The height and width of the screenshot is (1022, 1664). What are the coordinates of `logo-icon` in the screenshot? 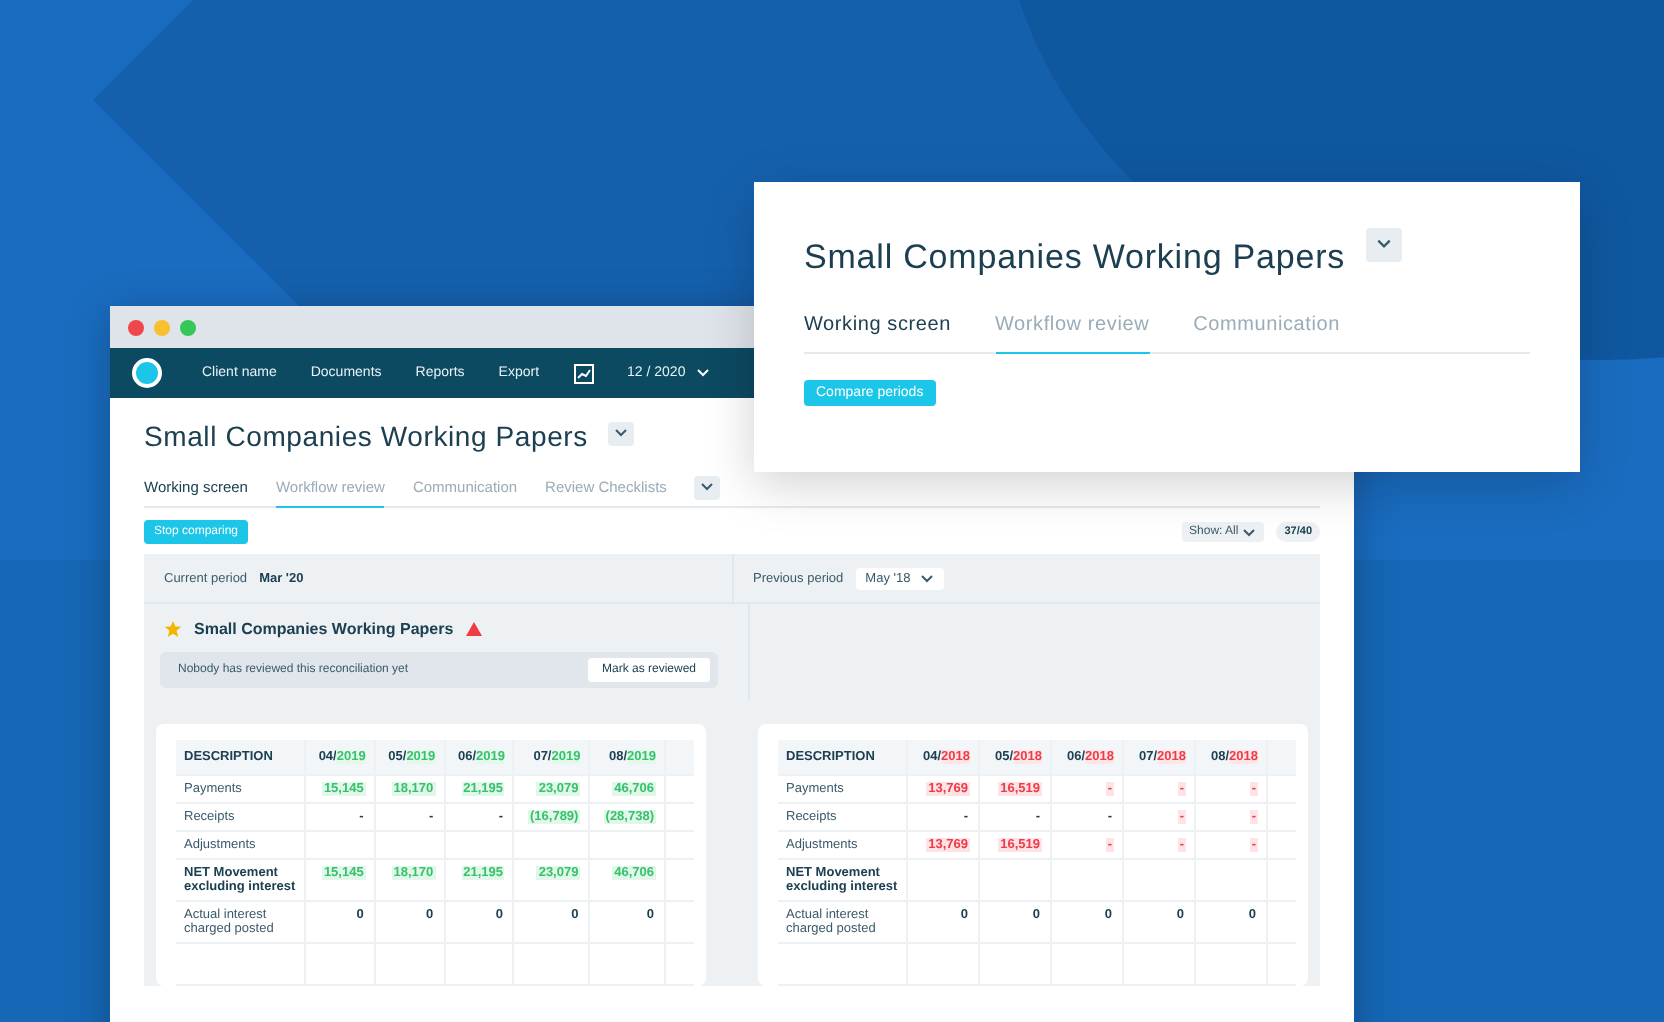 It's located at (147, 373).